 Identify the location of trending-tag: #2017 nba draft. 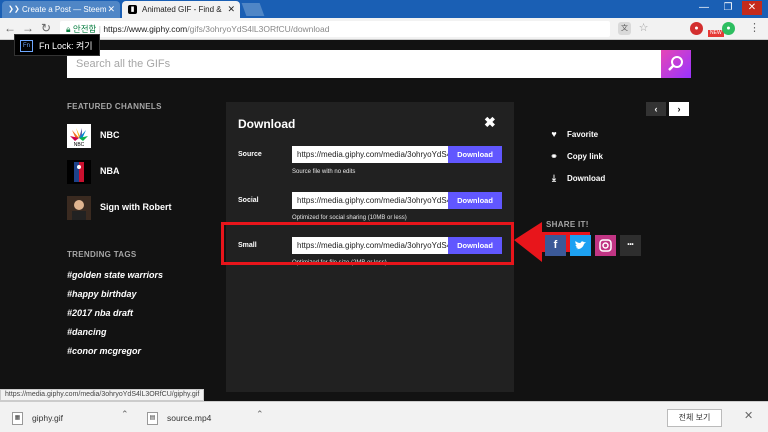
(100, 313).